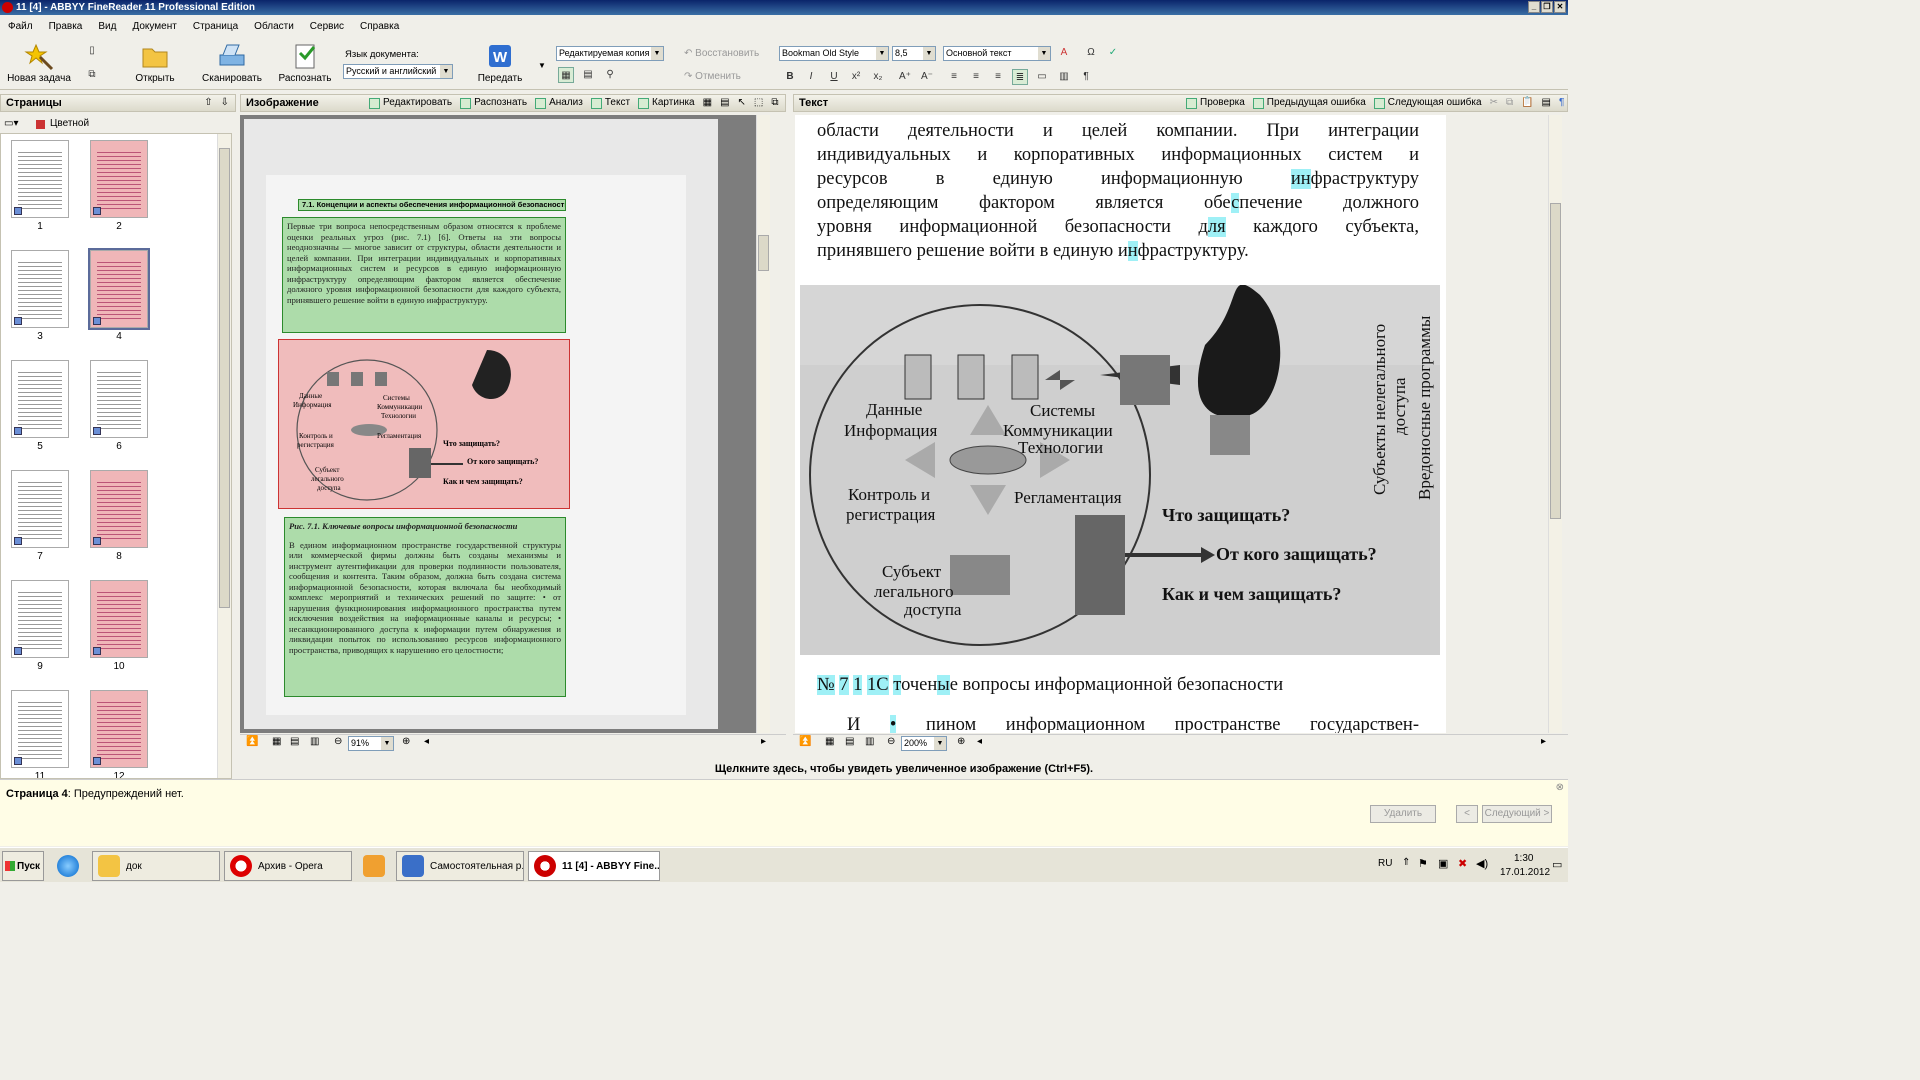 The height and width of the screenshot is (1080, 1920). Describe the element at coordinates (724, 103) in the screenshot. I see `grid-icon: ▤` at that location.